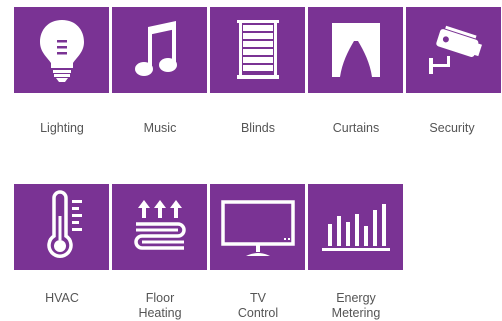  What do you see at coordinates (356, 305) in the screenshot?
I see `energy-metering-label: Energy Metering` at bounding box center [356, 305].